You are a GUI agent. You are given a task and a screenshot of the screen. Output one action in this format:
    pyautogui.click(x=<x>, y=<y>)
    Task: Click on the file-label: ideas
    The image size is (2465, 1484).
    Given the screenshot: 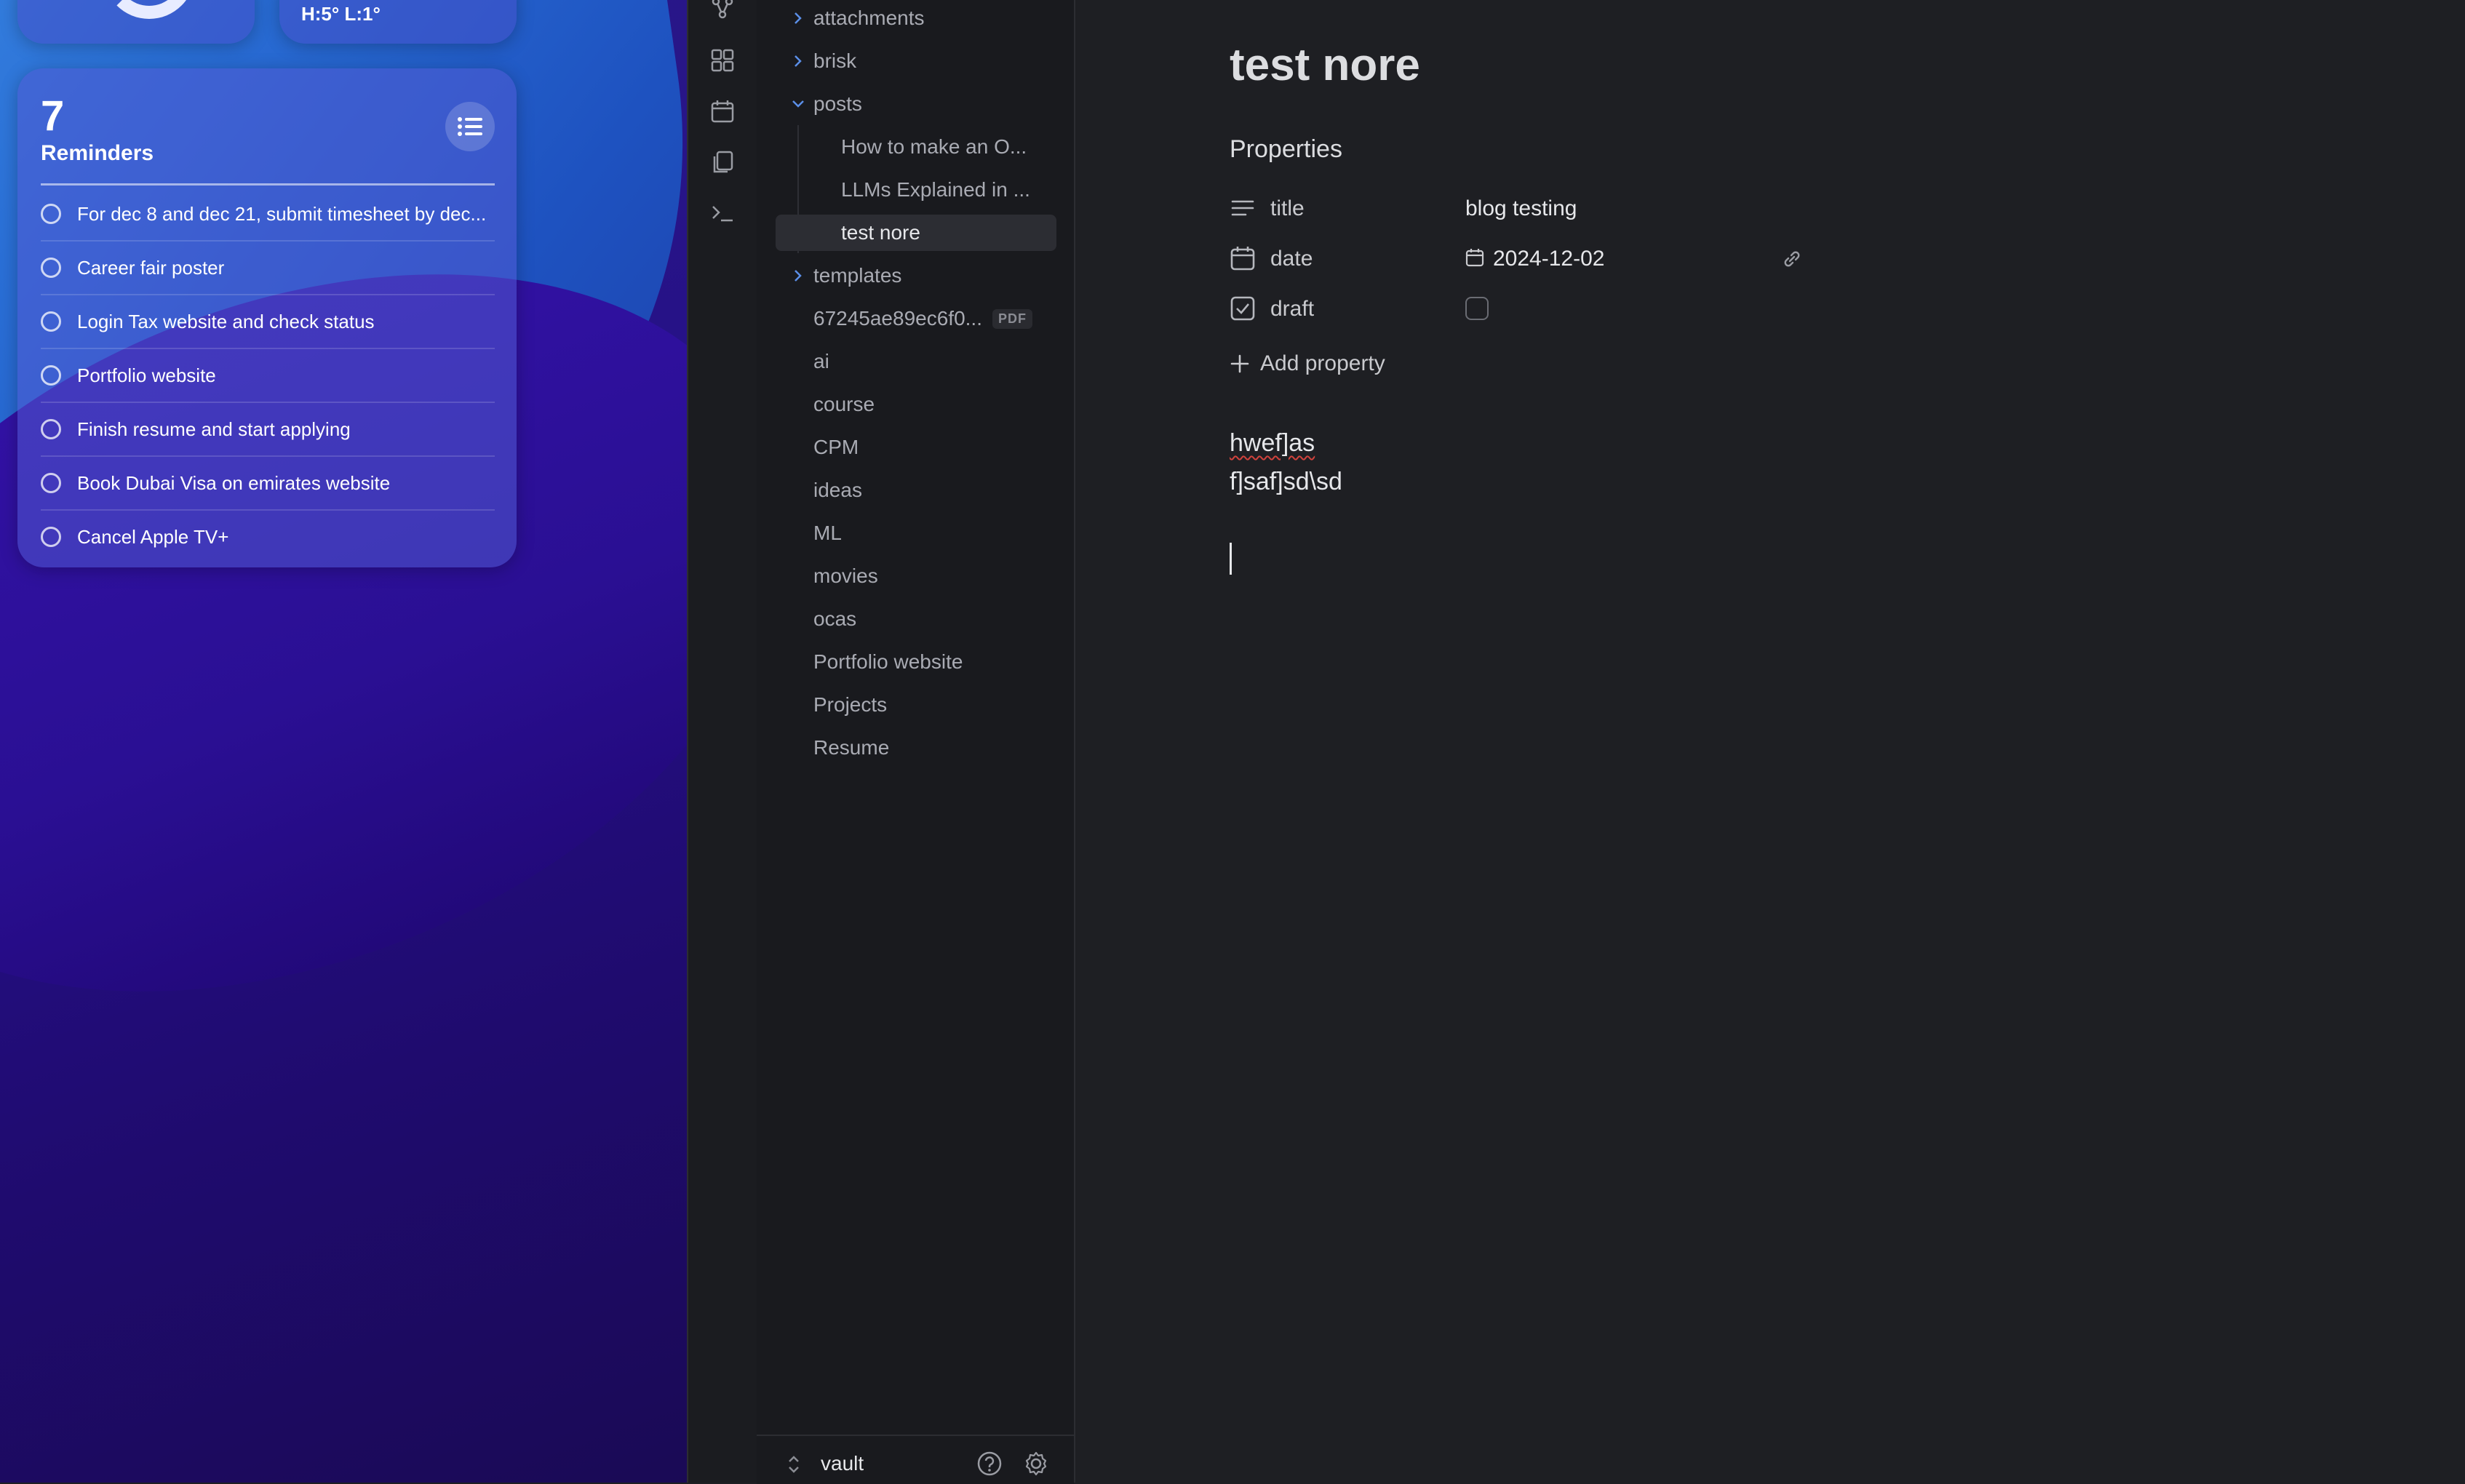 What is the action you would take?
    pyautogui.click(x=837, y=490)
    